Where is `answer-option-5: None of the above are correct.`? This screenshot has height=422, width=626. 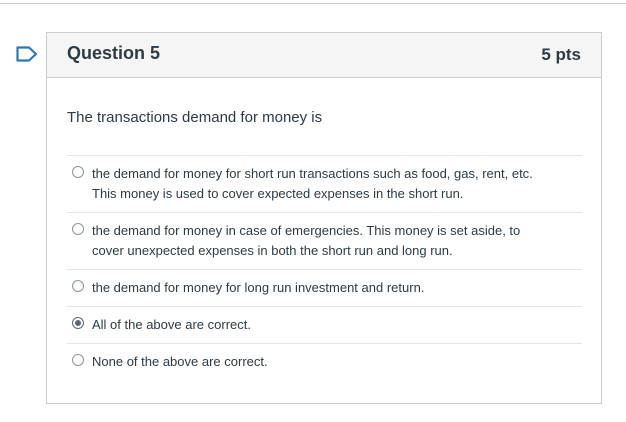
answer-option-5: None of the above are correct. is located at coordinates (324, 361).